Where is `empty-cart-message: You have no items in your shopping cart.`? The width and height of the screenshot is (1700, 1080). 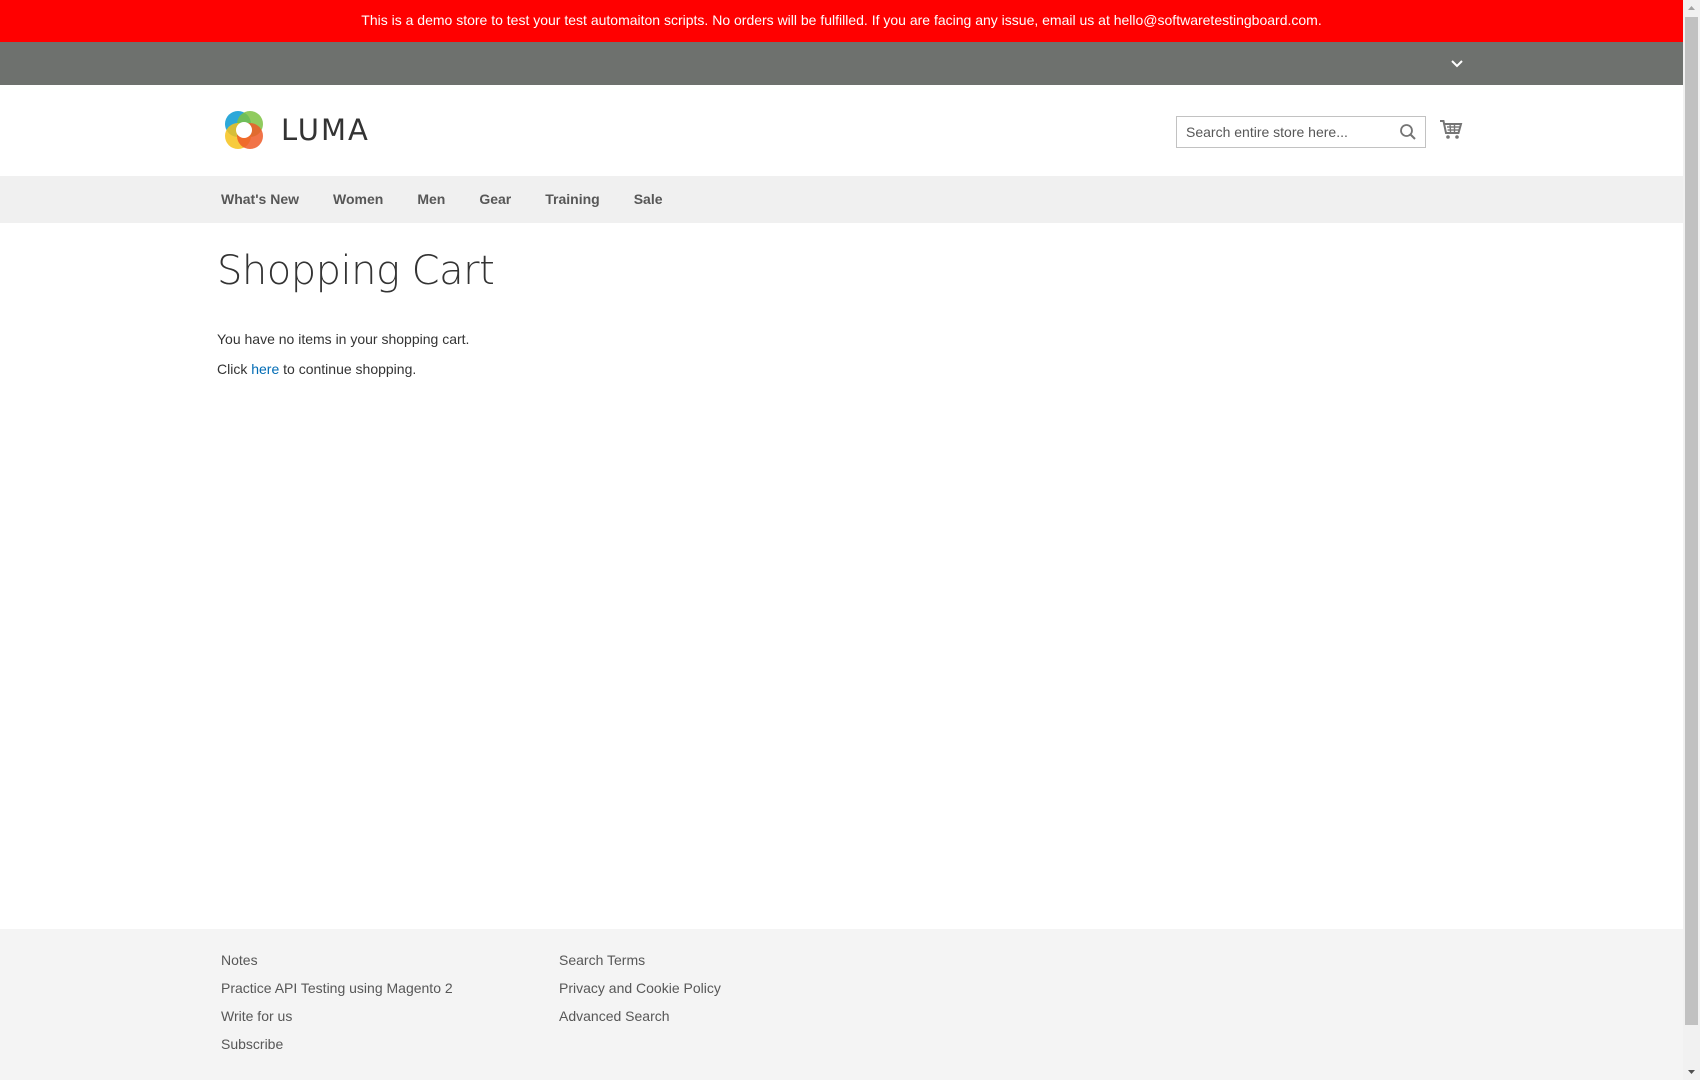 empty-cart-message: You have no items in your shopping cart. is located at coordinates (343, 339).